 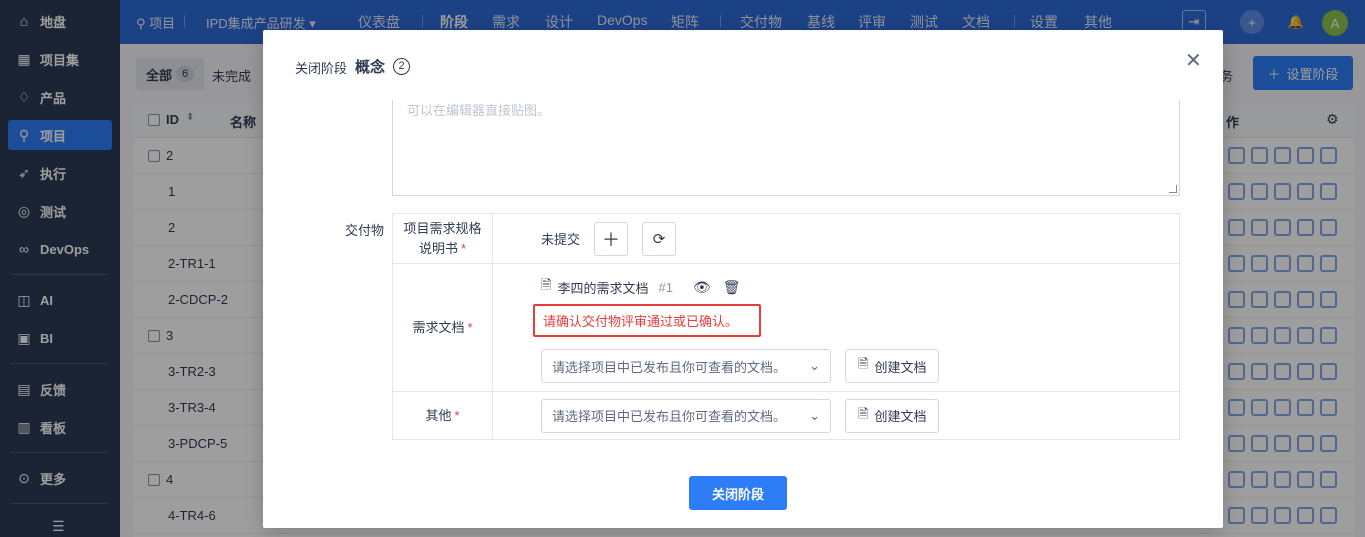 What do you see at coordinates (659, 238) in the screenshot?
I see `refresh-icon: ⟳` at bounding box center [659, 238].